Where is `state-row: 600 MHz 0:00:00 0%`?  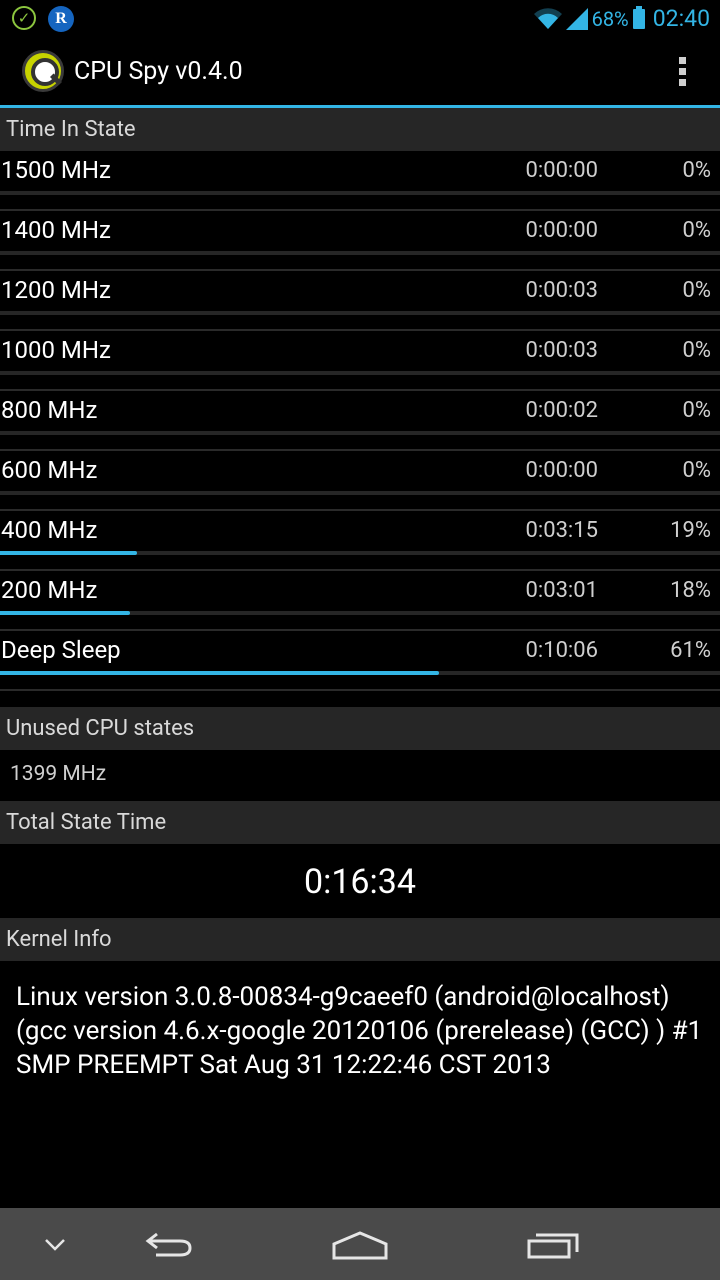
state-row: 600 MHz 0:00:00 0% is located at coordinates (360, 481).